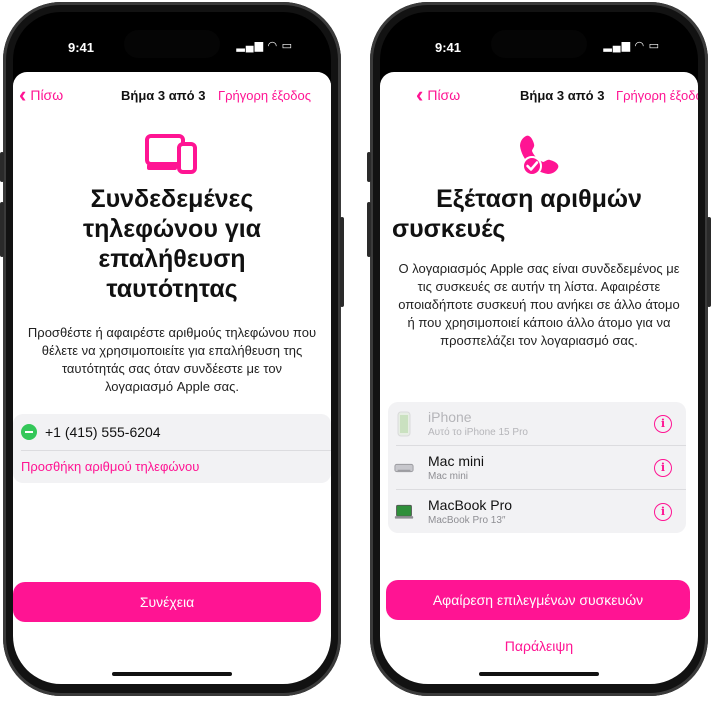  Describe the element at coordinates (404, 424) in the screenshot. I see `iphone-icon` at that location.